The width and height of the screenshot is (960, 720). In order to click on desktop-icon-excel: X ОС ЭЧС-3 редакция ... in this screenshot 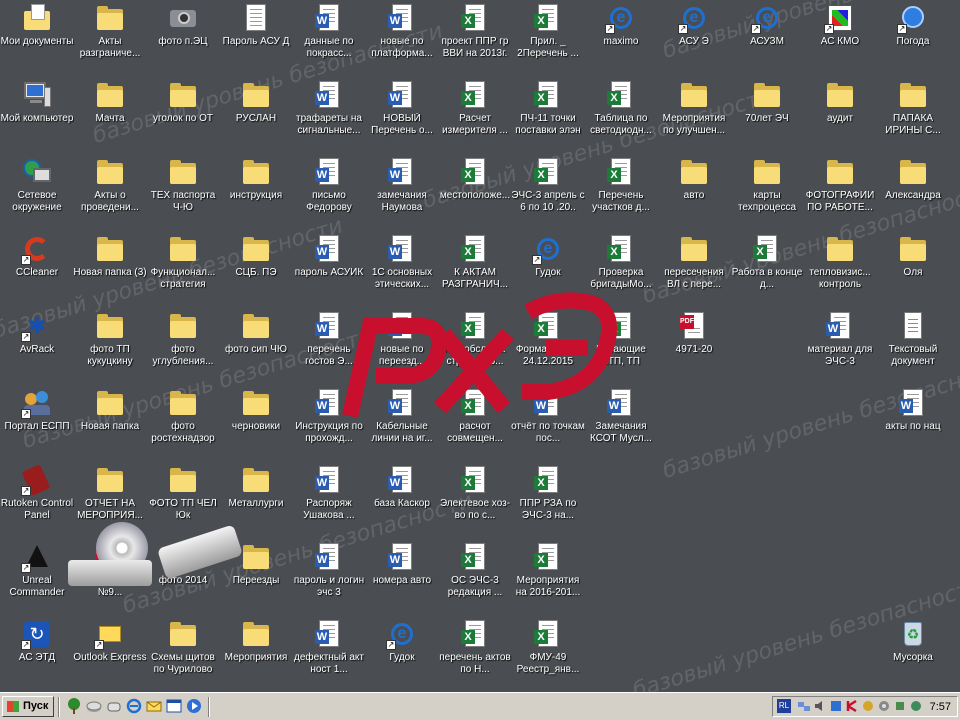, I will do `click(475, 570)`.